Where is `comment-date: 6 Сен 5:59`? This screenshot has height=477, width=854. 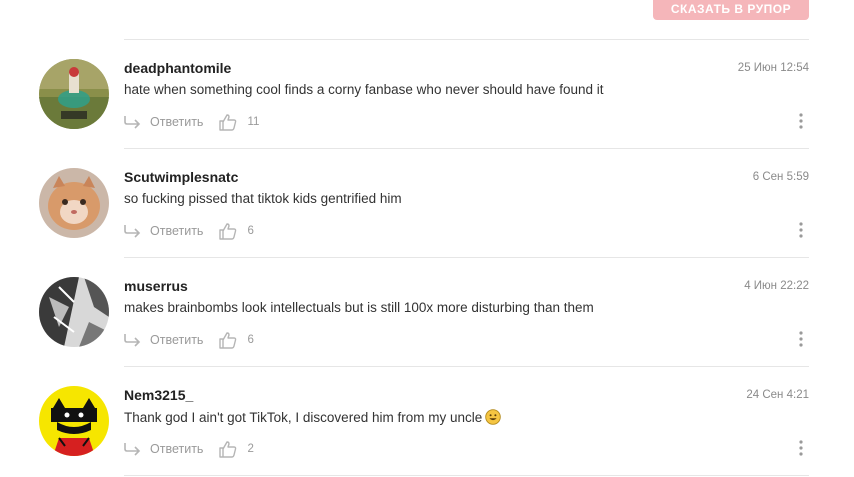
comment-date: 6 Сен 5:59 is located at coordinates (780, 177).